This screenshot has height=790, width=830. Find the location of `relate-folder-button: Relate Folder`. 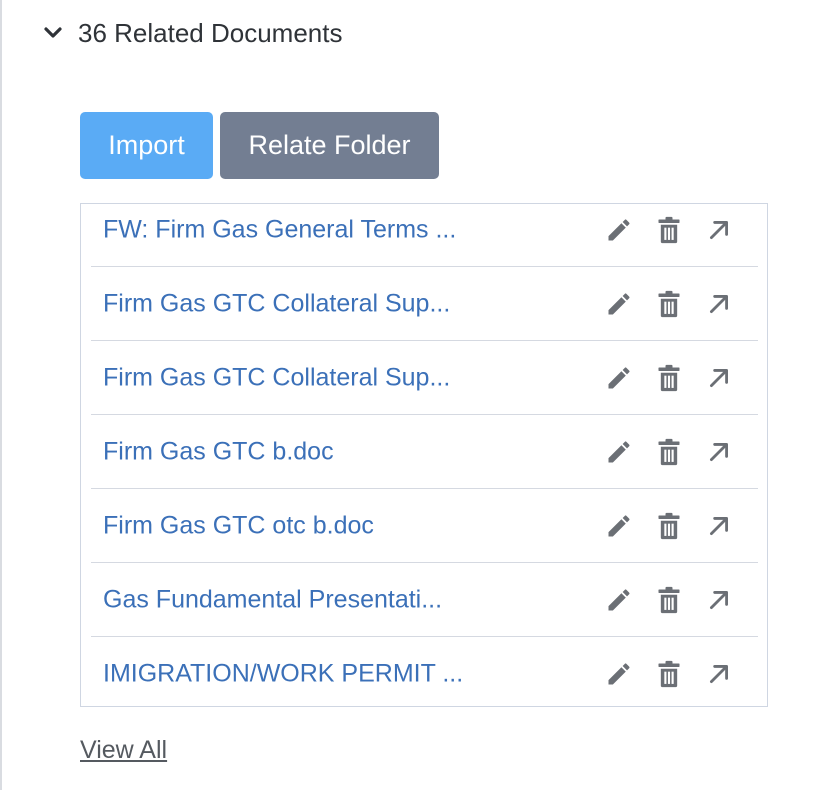

relate-folder-button: Relate Folder is located at coordinates (329, 145).